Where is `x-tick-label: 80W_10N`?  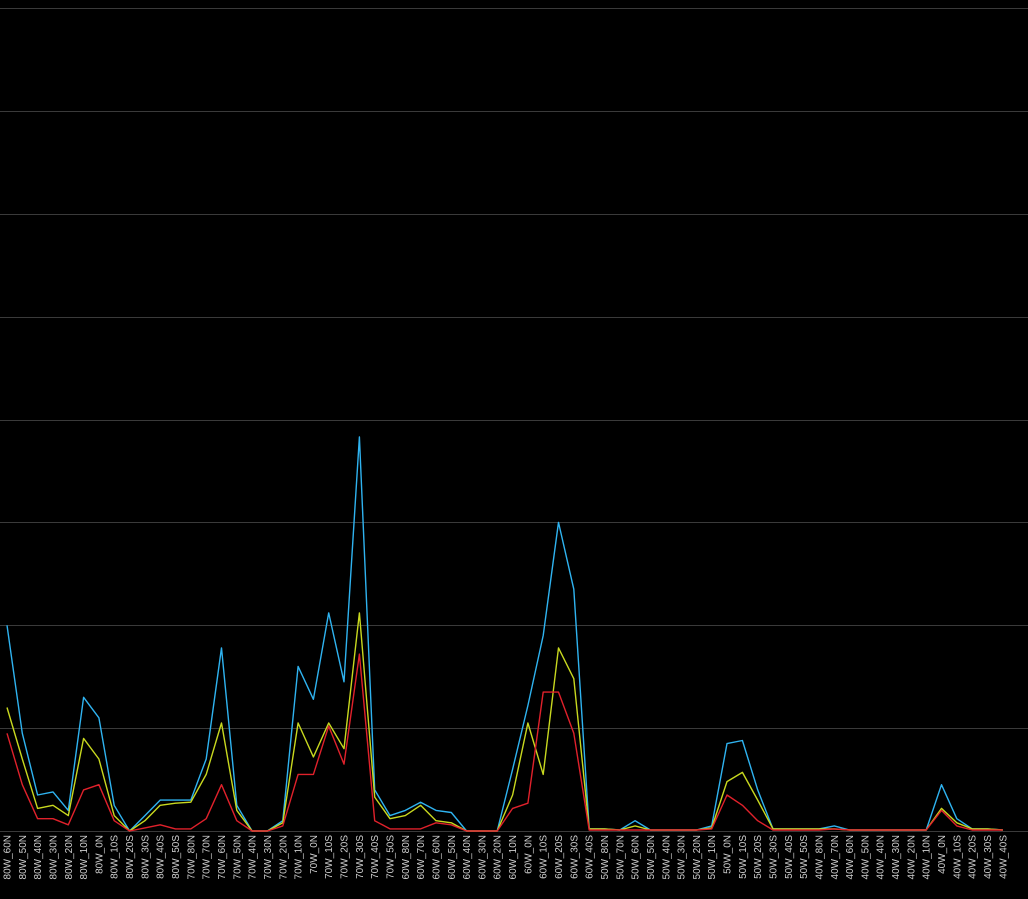 x-tick-label: 80W_10N is located at coordinates (84, 857).